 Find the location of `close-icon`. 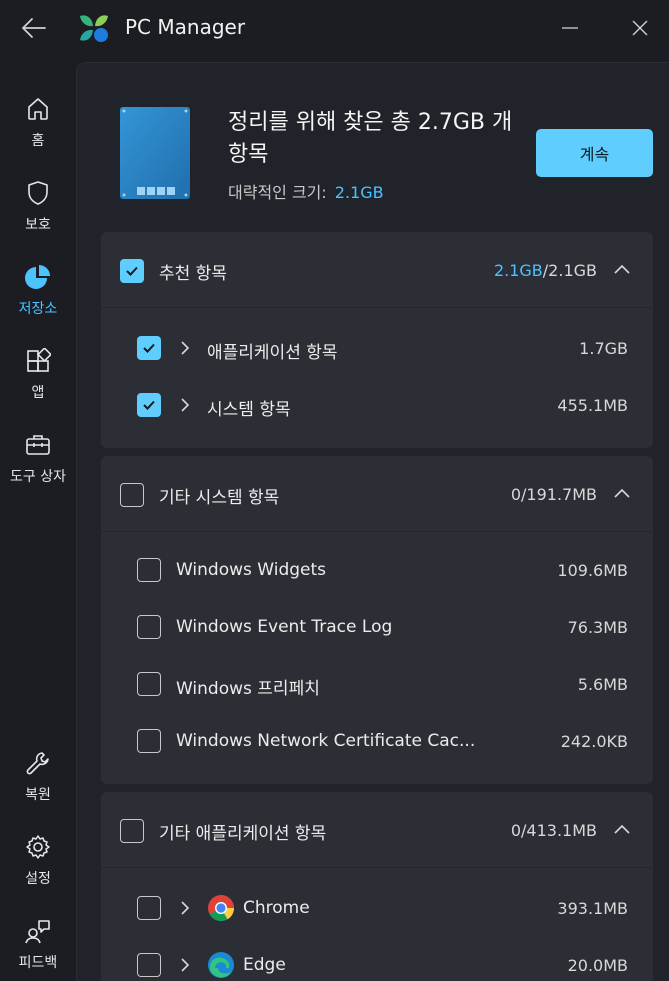

close-icon is located at coordinates (640, 28).